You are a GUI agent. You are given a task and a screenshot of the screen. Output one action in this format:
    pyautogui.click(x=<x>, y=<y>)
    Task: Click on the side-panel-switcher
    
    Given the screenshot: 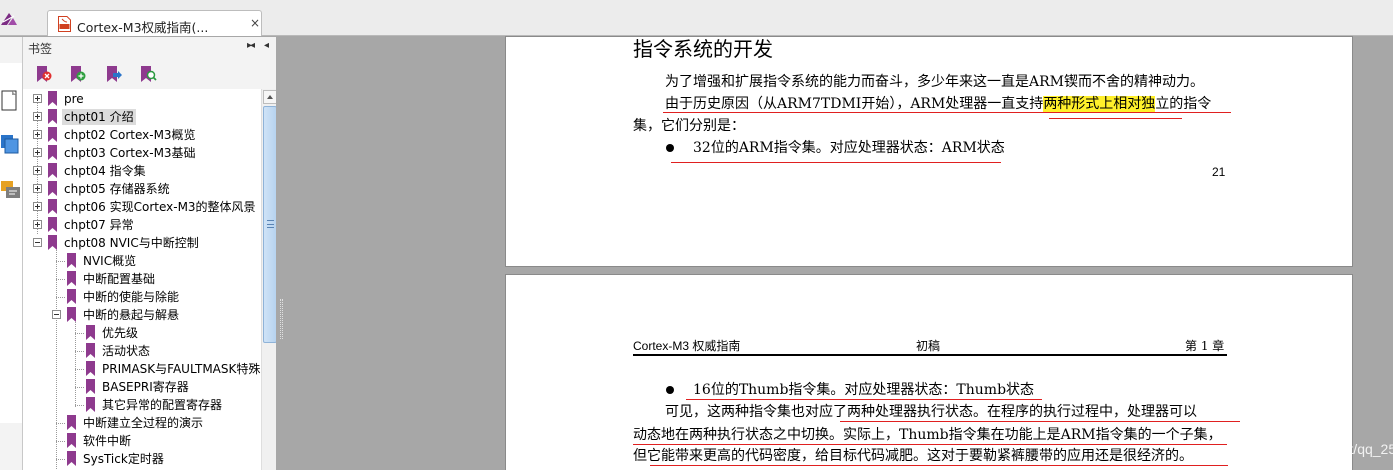 What is the action you would take?
    pyautogui.click(x=11, y=253)
    